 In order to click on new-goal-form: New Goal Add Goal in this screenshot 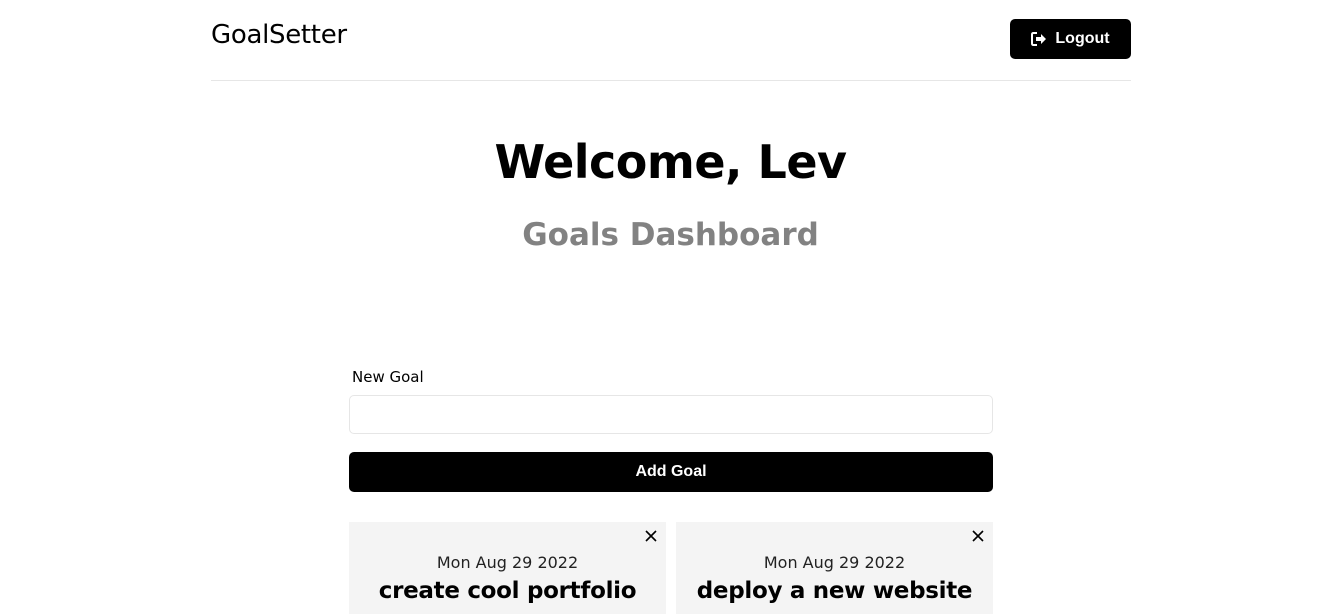, I will do `click(671, 429)`.